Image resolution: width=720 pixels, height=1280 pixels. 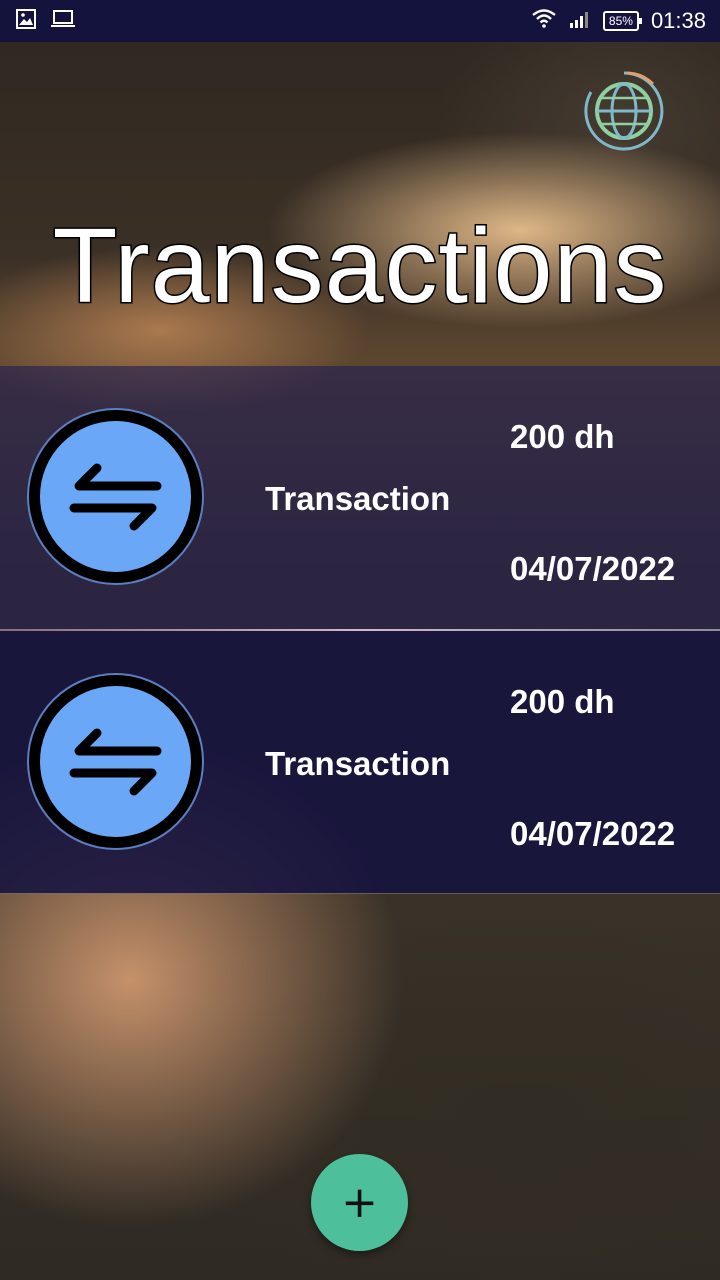 I want to click on add-transaction-button: +, so click(x=359, y=1202).